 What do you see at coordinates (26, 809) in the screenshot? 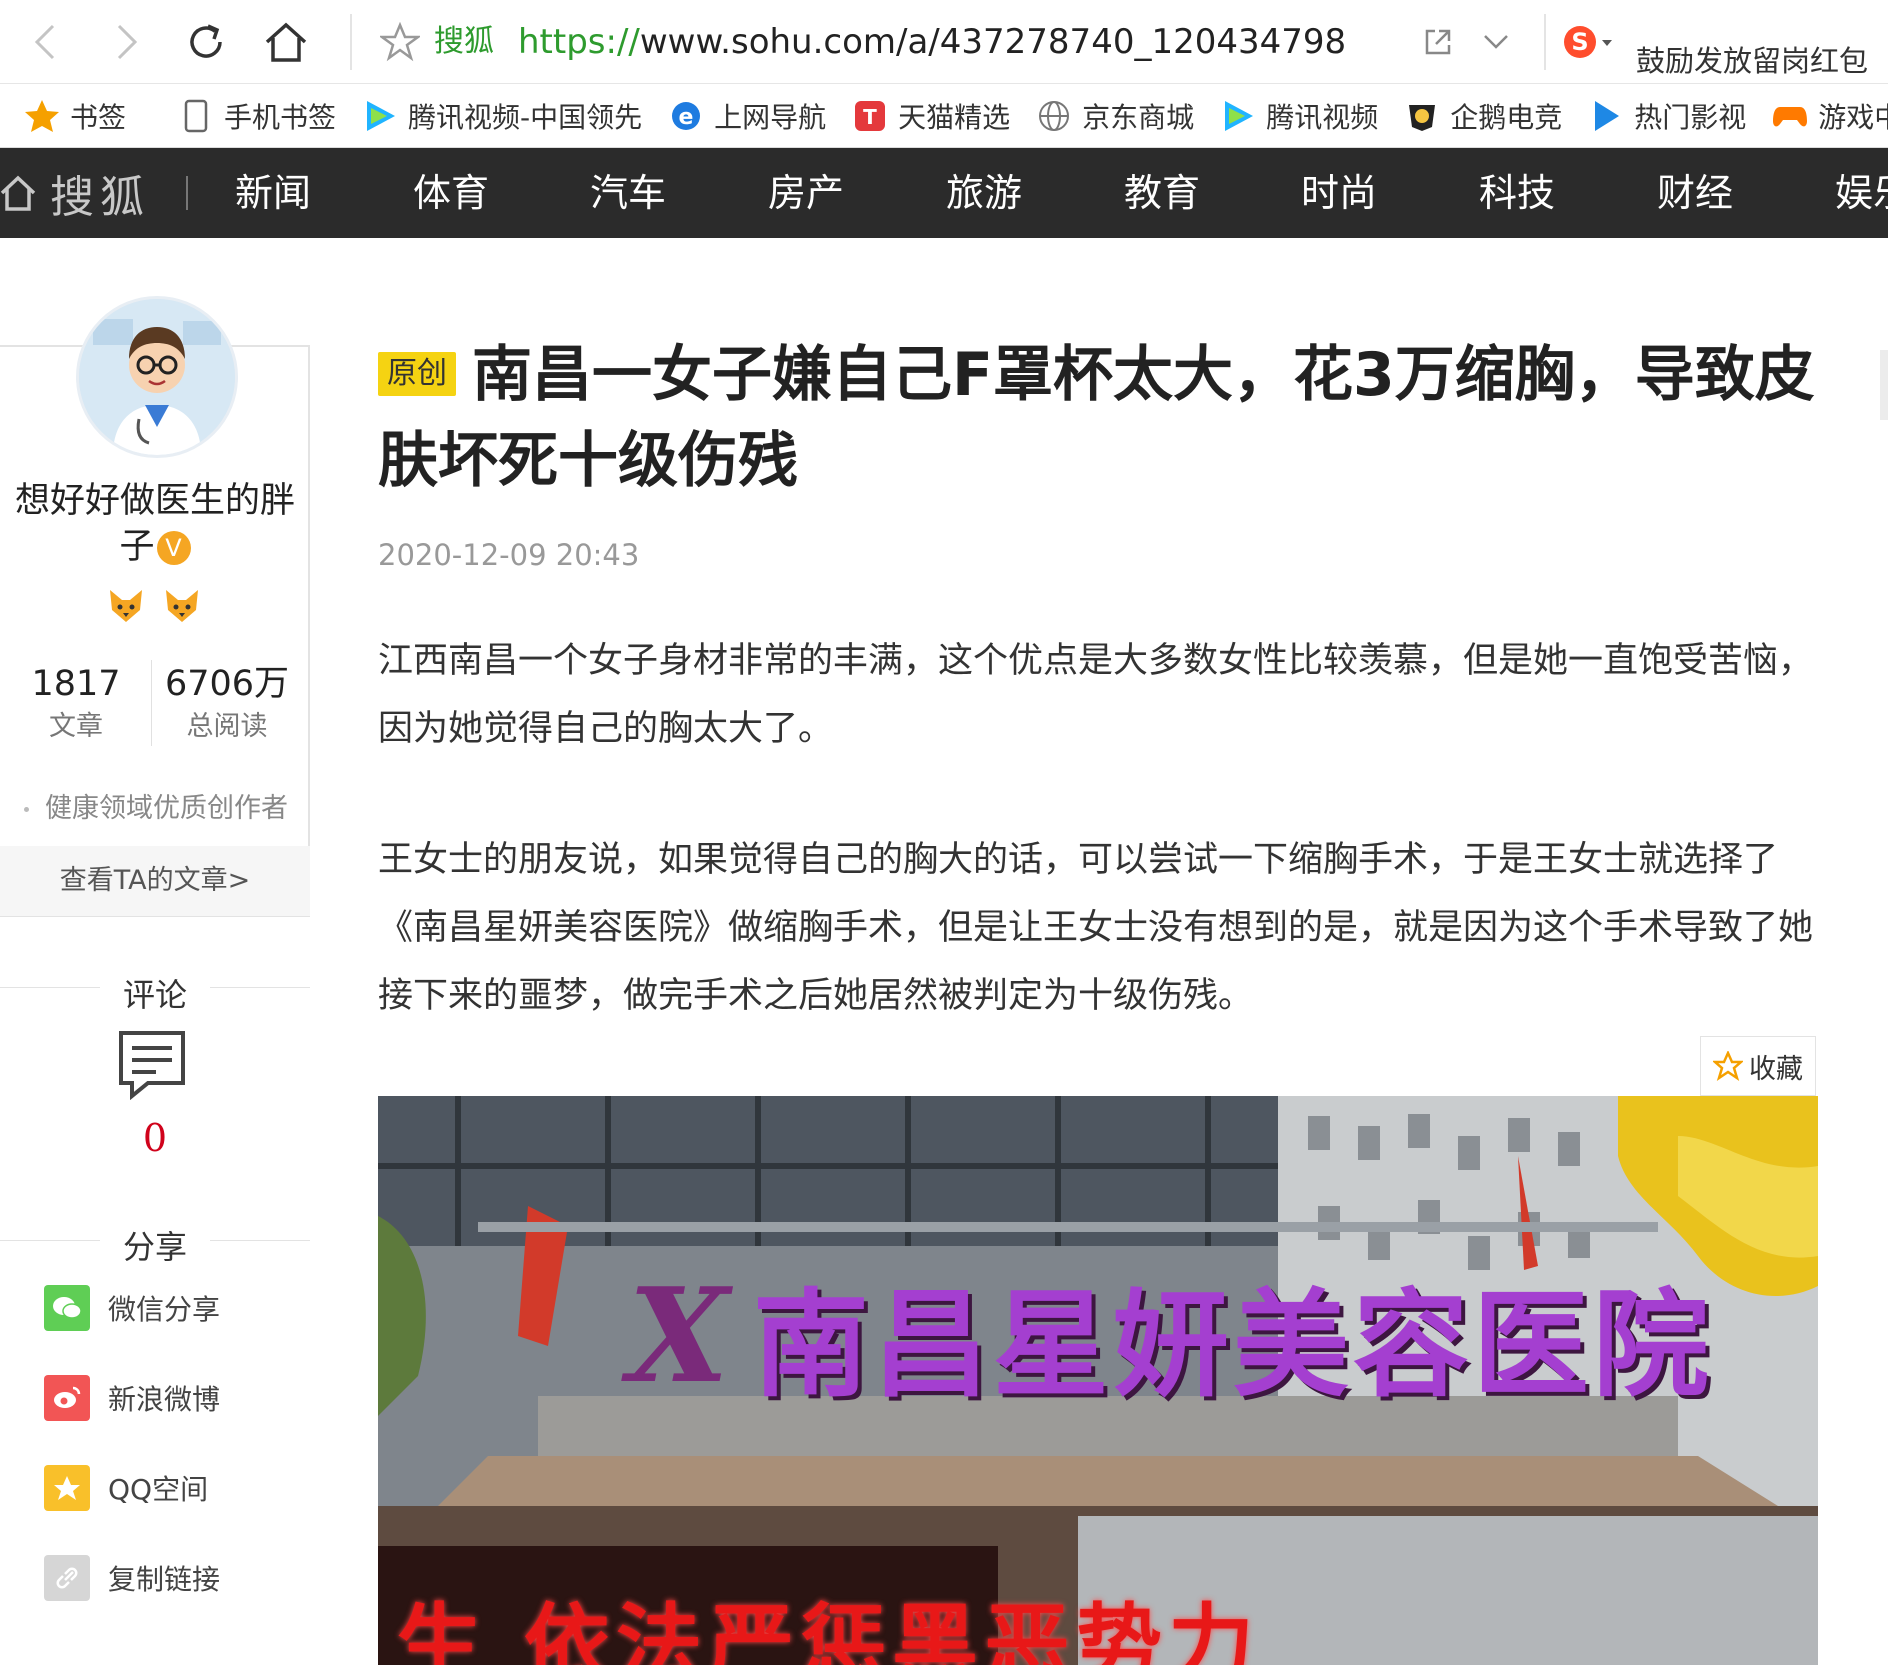
I see `bullet-dot` at bounding box center [26, 809].